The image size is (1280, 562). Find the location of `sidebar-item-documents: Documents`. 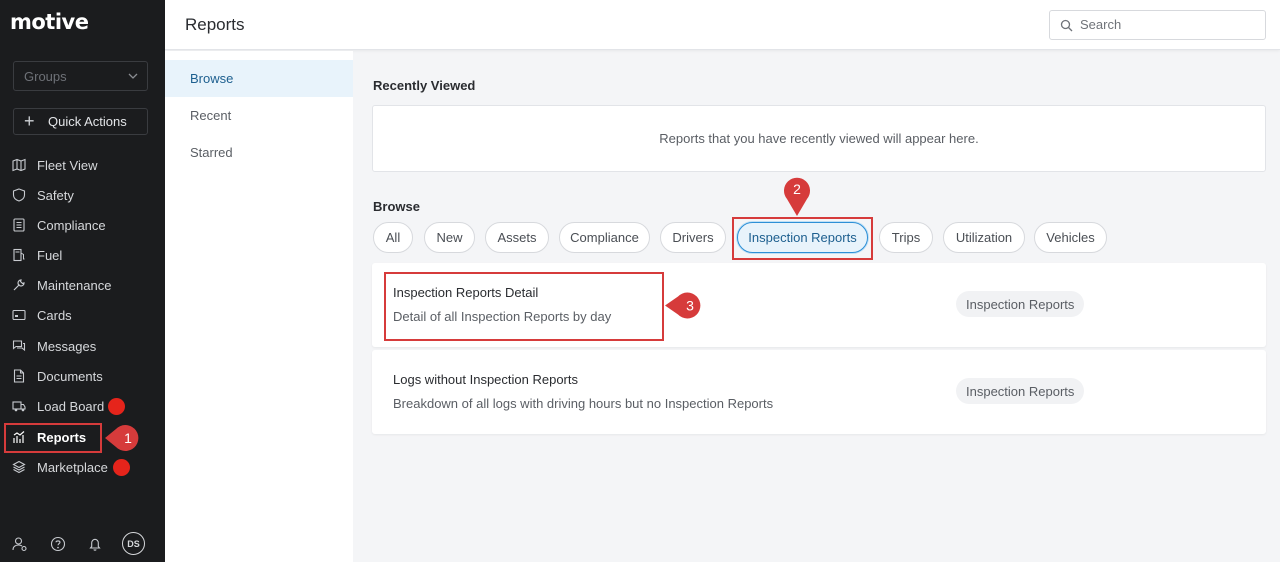

sidebar-item-documents: Documents is located at coordinates (87, 376).